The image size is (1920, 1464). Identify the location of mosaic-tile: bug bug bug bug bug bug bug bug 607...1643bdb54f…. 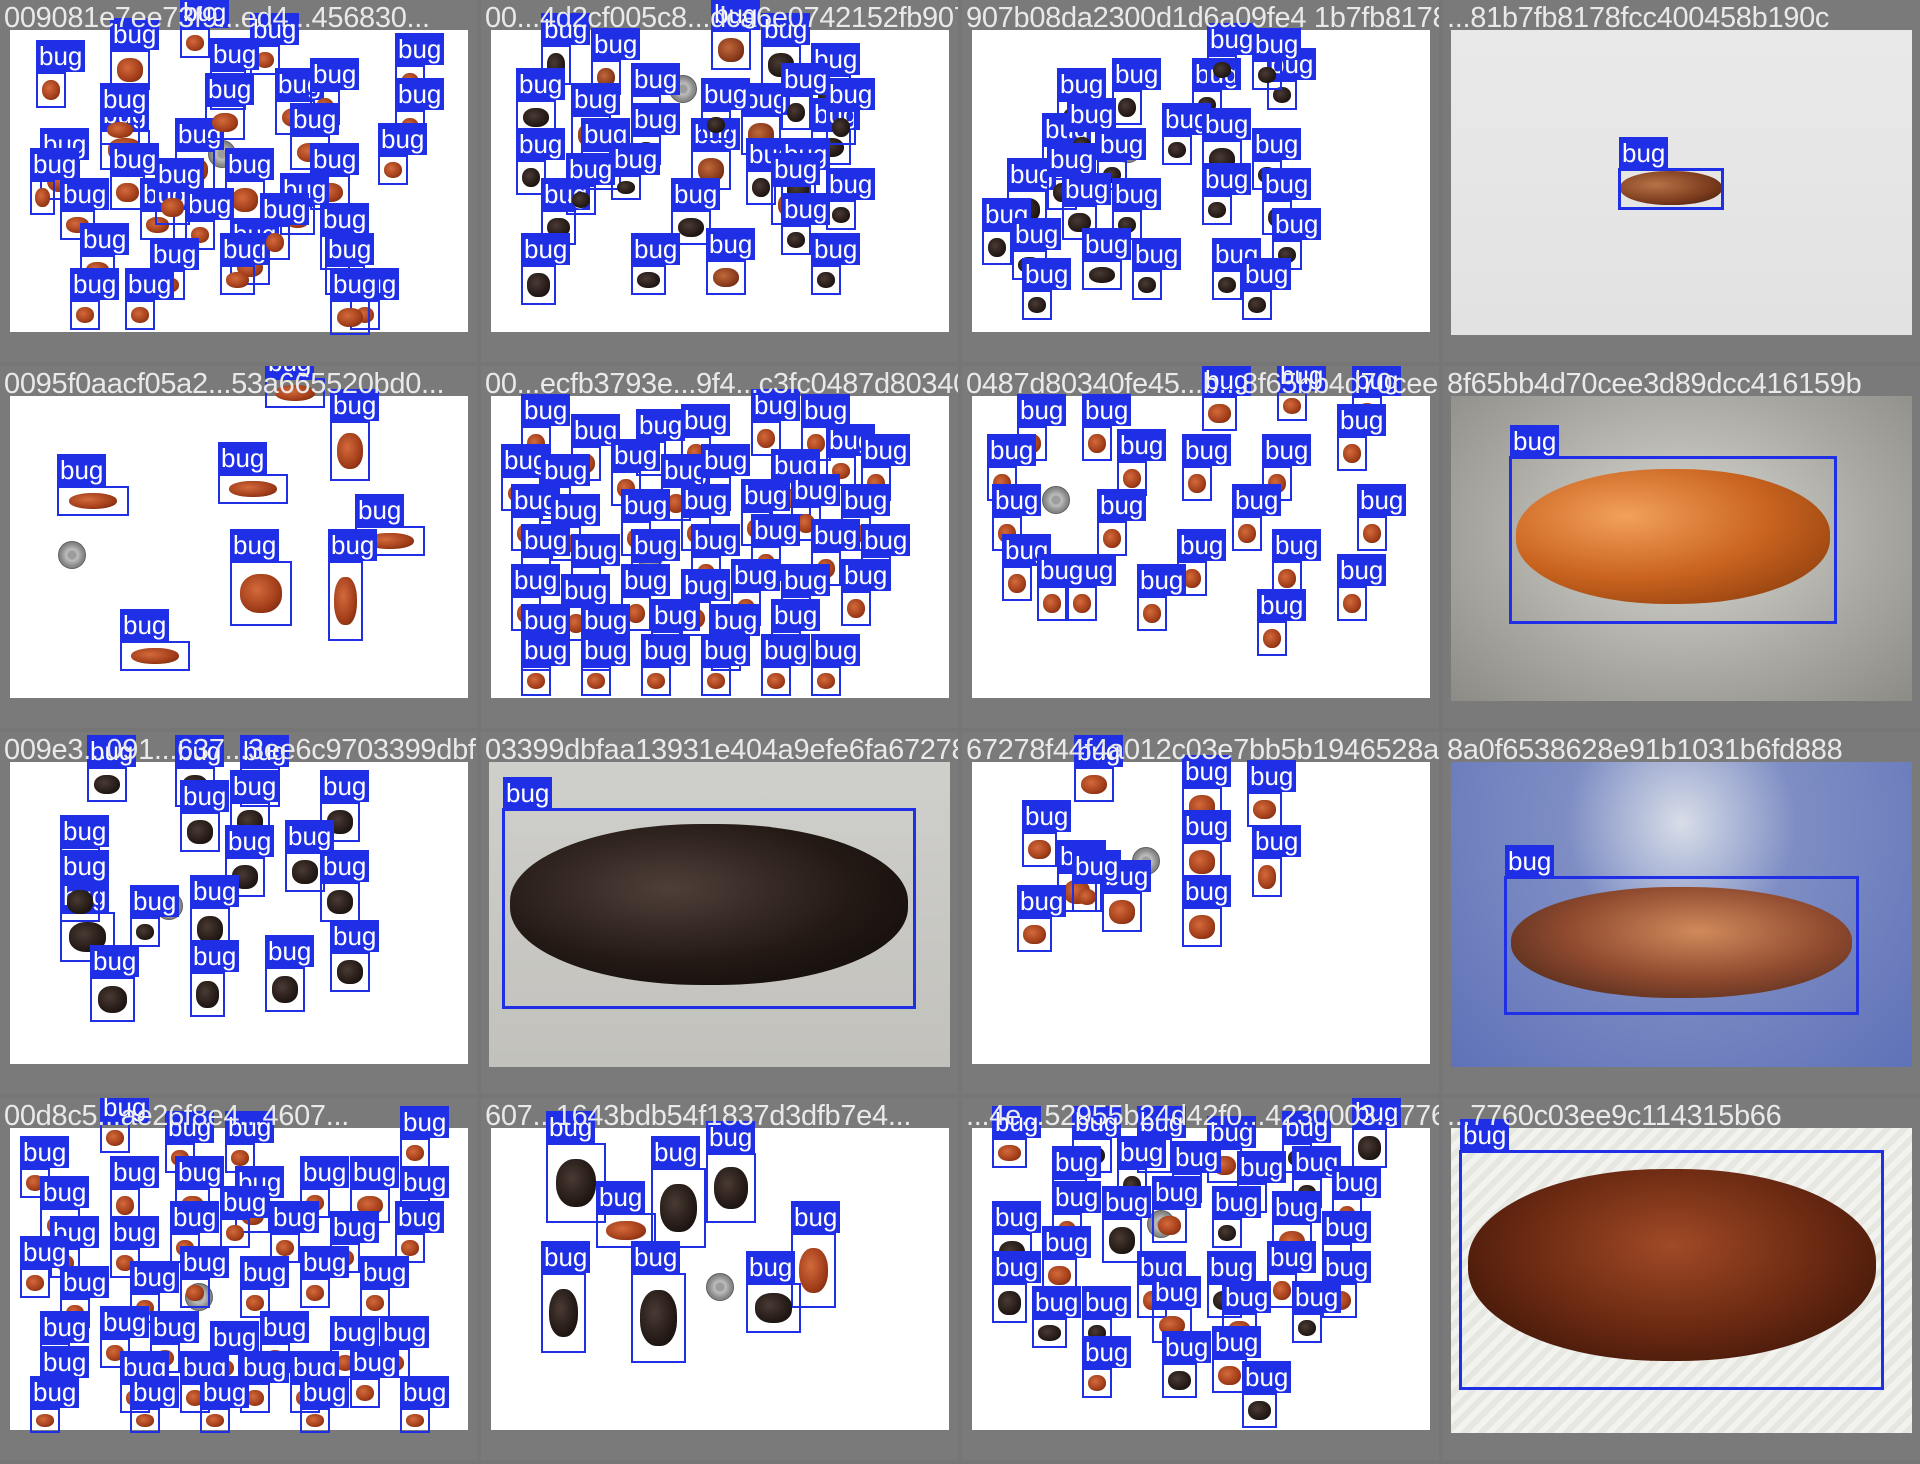
(719, 1279).